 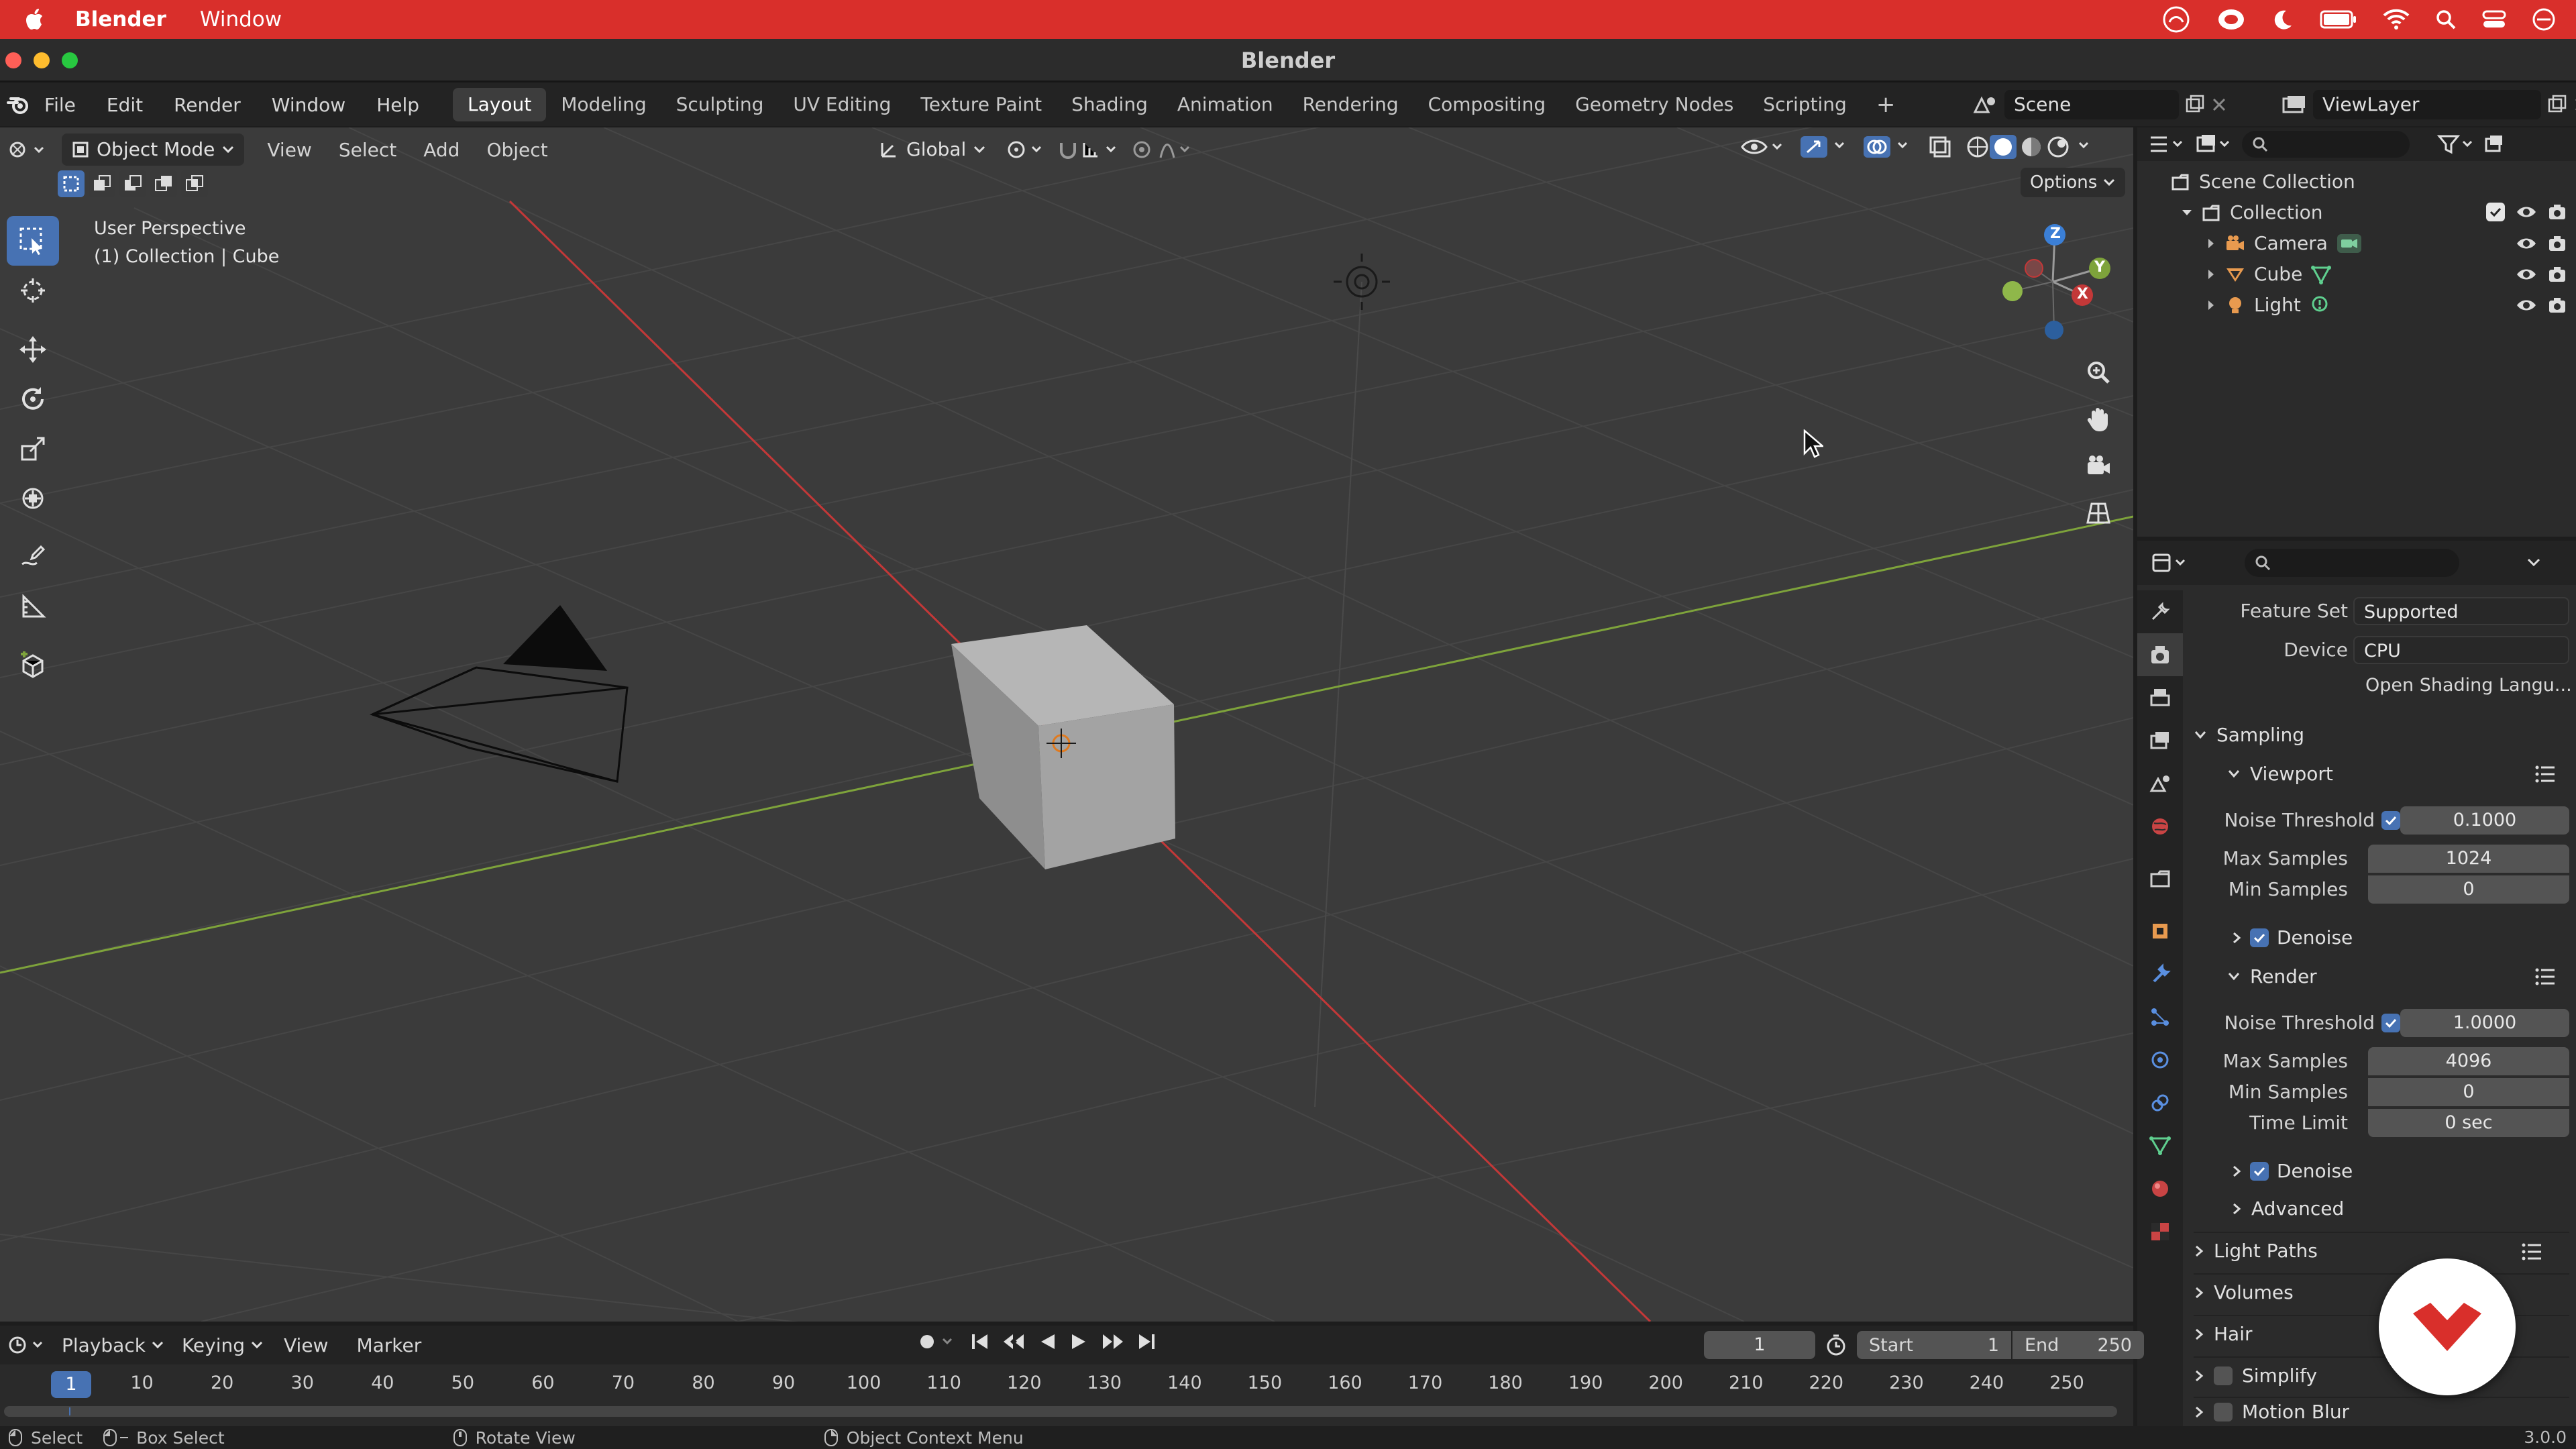 I want to click on apple-icon, so click(x=34, y=19).